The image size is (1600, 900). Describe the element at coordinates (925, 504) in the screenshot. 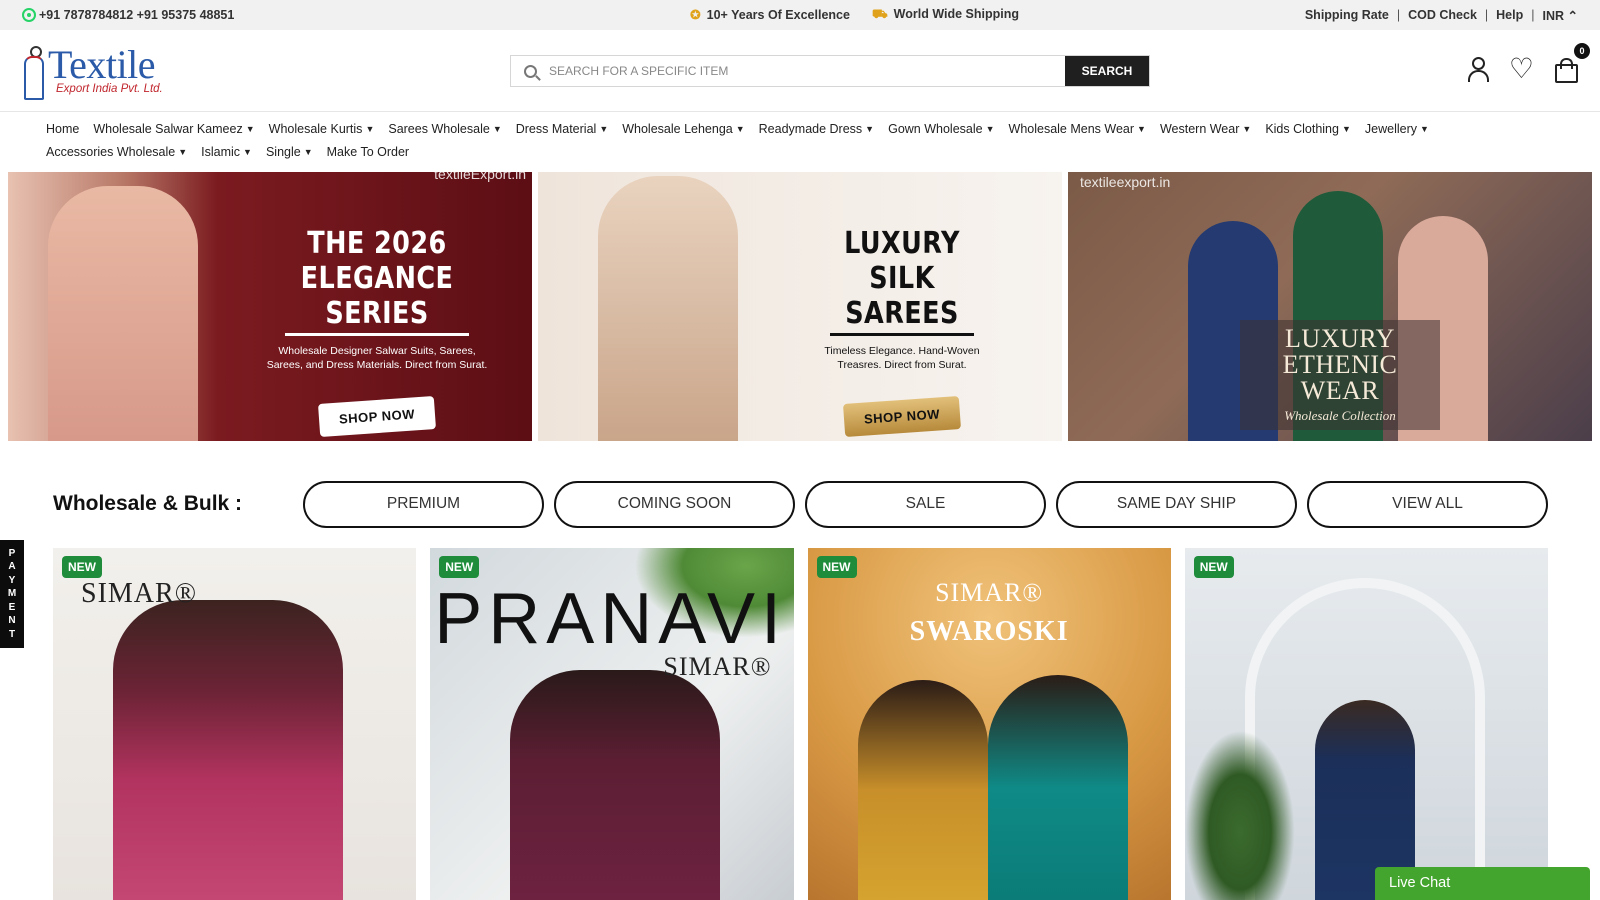

I see `filter-sale-button: SALE` at that location.